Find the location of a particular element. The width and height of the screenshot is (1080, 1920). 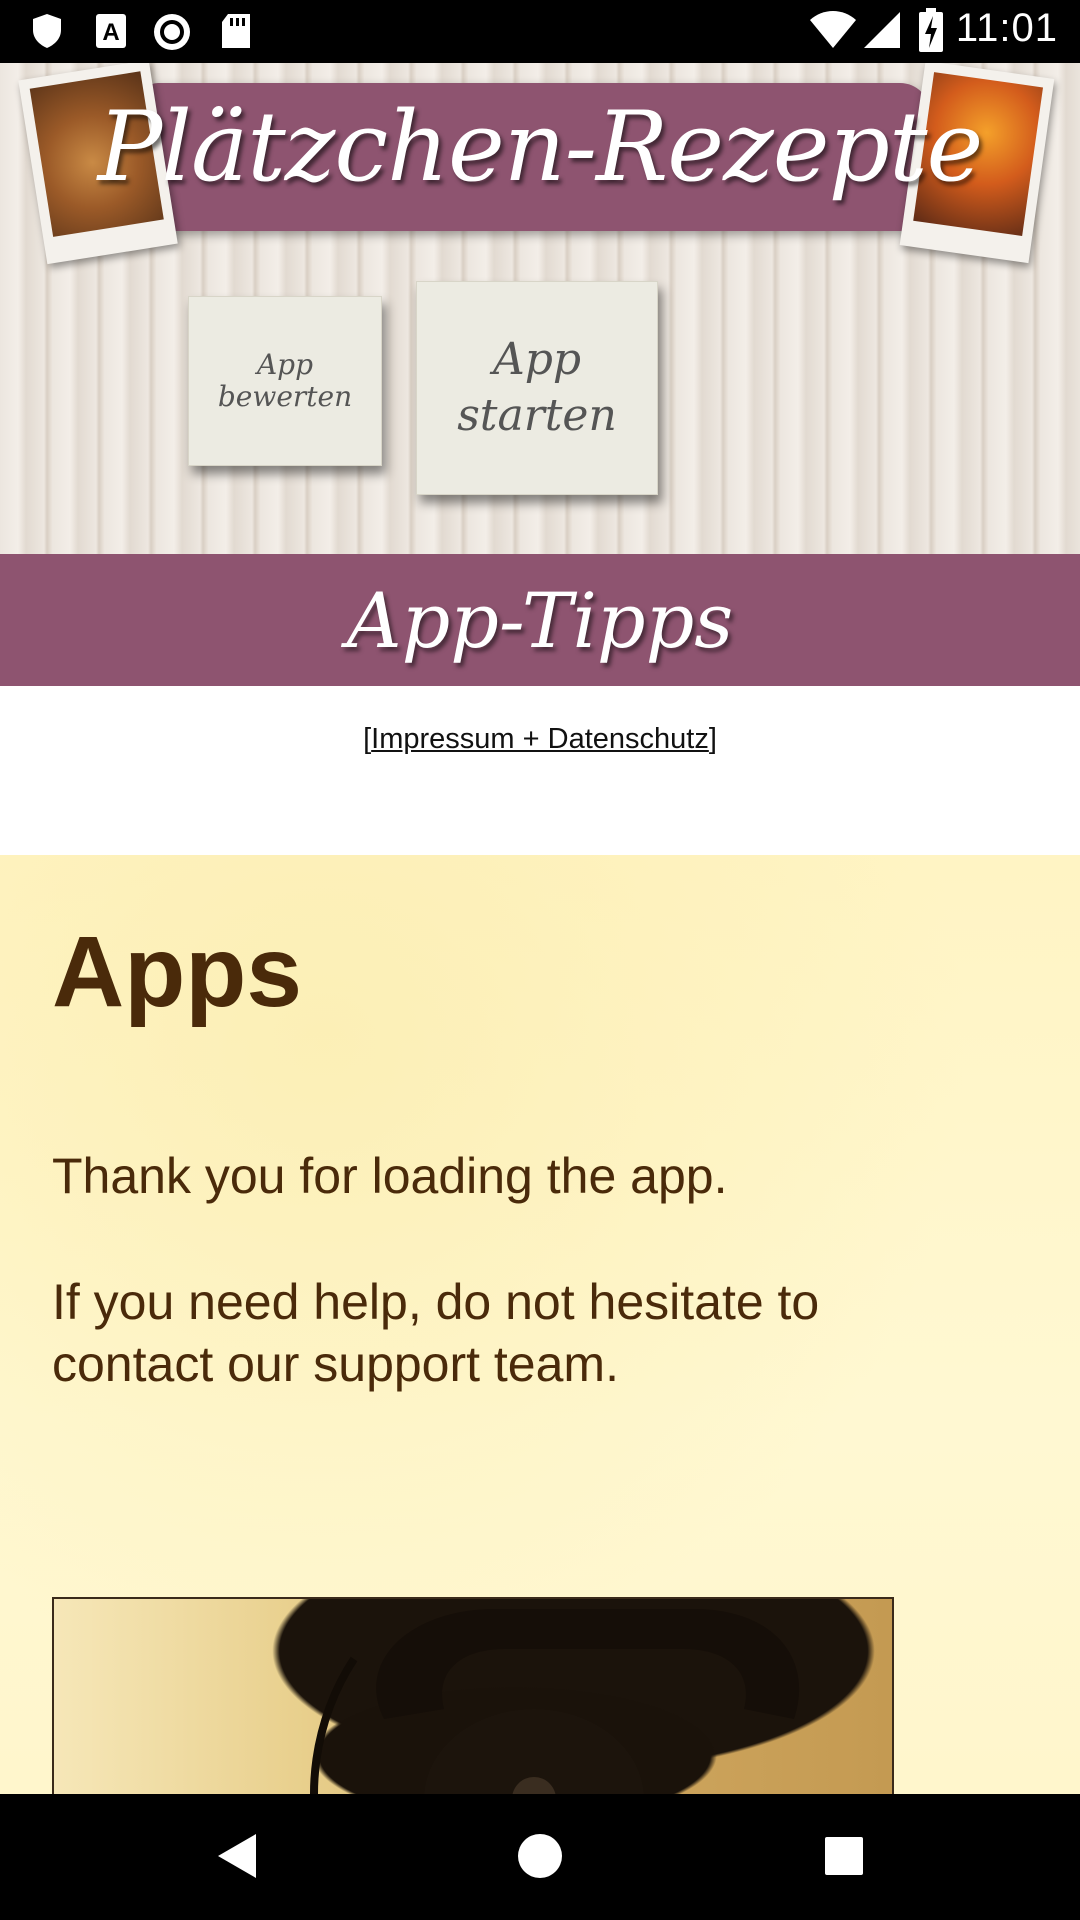

shield-icon is located at coordinates (47, 31).